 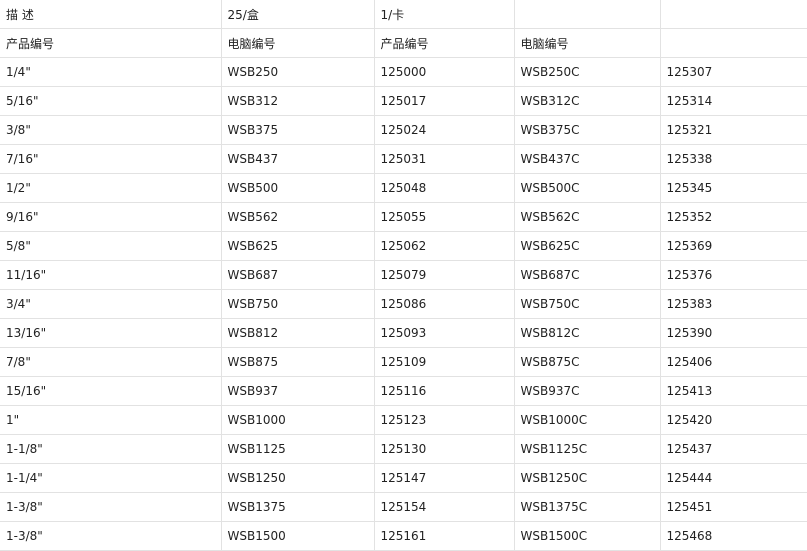 I want to click on box-computer-code-cell: 125079, so click(x=444, y=275).